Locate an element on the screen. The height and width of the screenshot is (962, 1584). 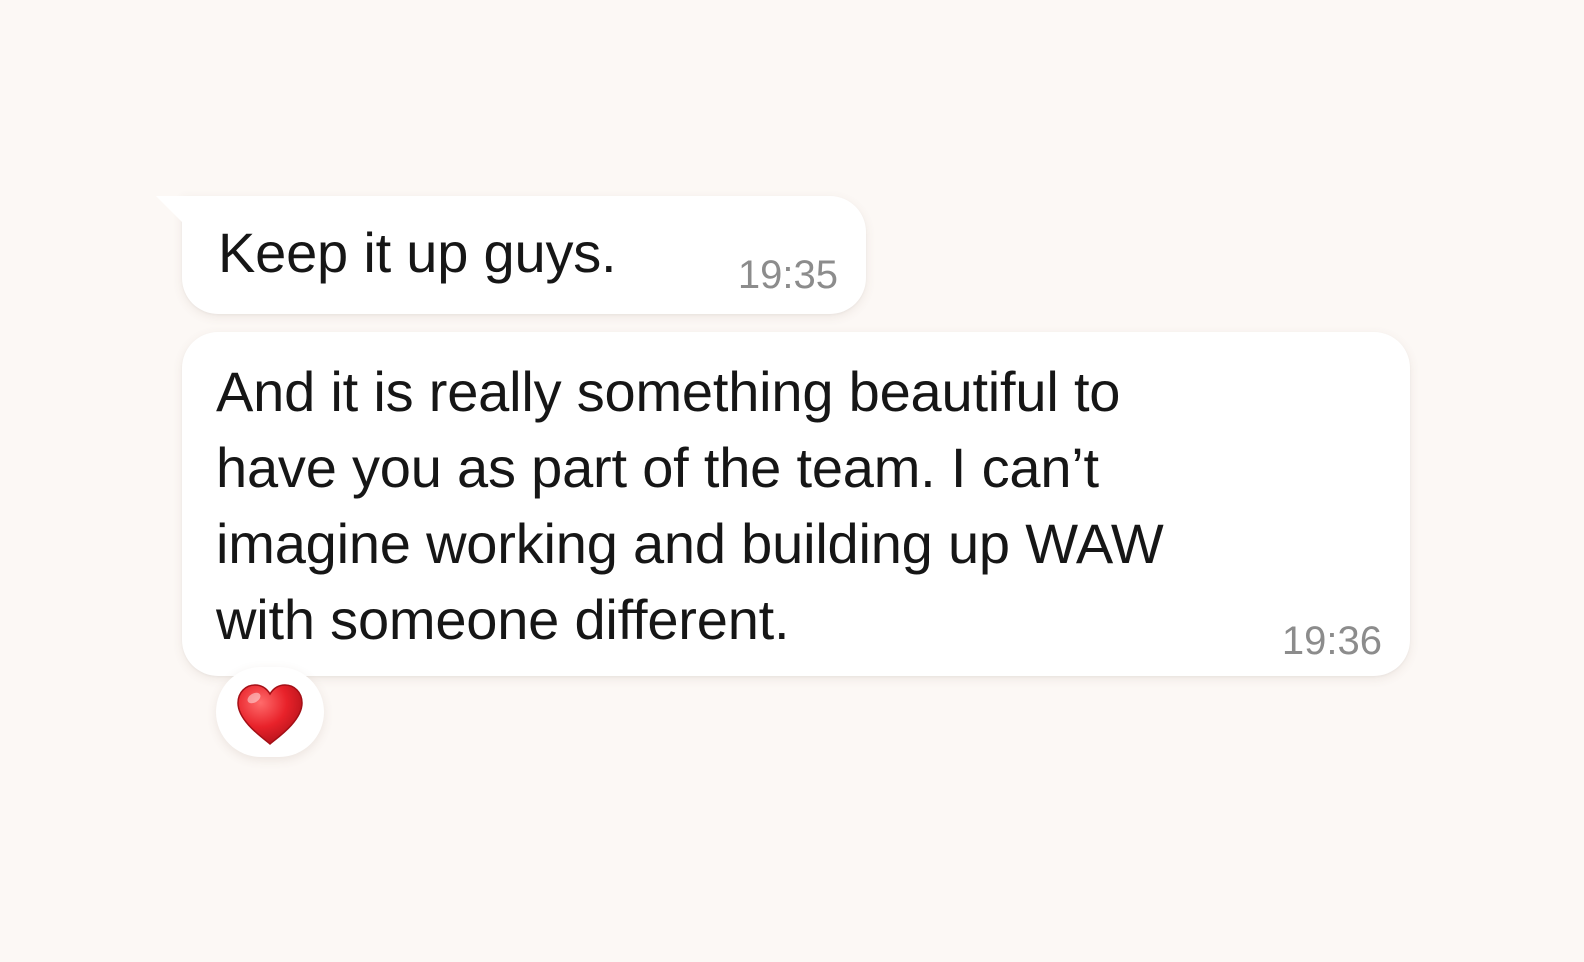
message-bubble: Keep it up guys. 19:35 is located at coordinates (511, 255).